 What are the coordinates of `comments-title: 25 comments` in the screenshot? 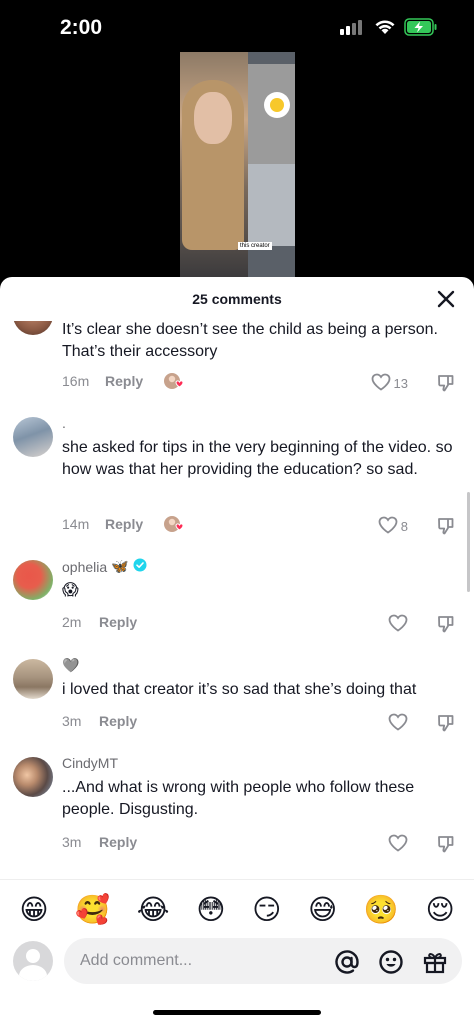 It's located at (237, 299).